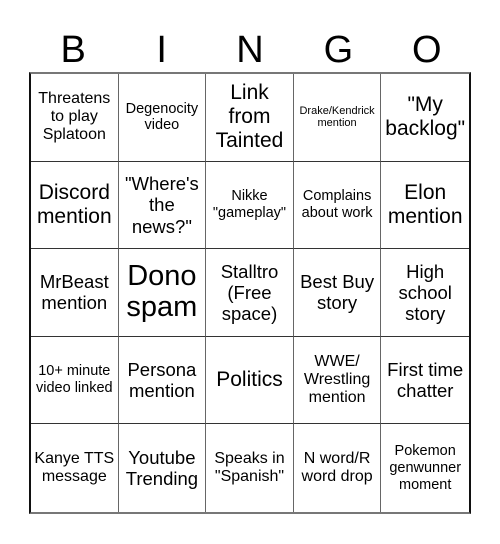 The image size is (500, 544). Describe the element at coordinates (162, 380) in the screenshot. I see `bingo-cell: Persona mention` at that location.